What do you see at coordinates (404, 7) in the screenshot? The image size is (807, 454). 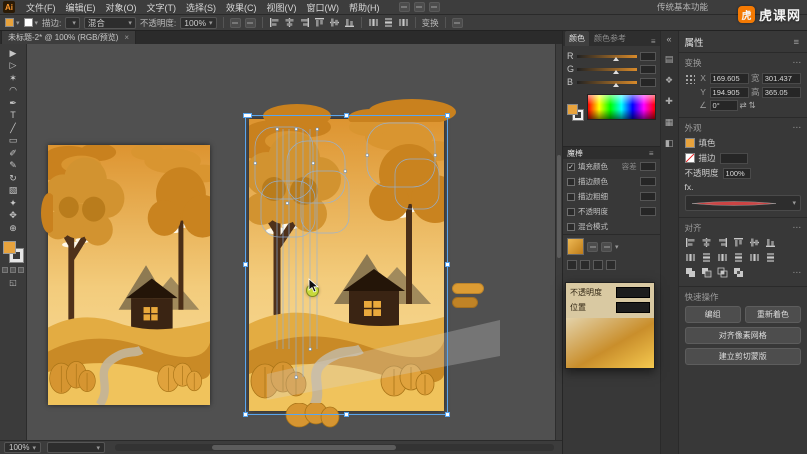 I see `arrange-documents-icon` at bounding box center [404, 7].